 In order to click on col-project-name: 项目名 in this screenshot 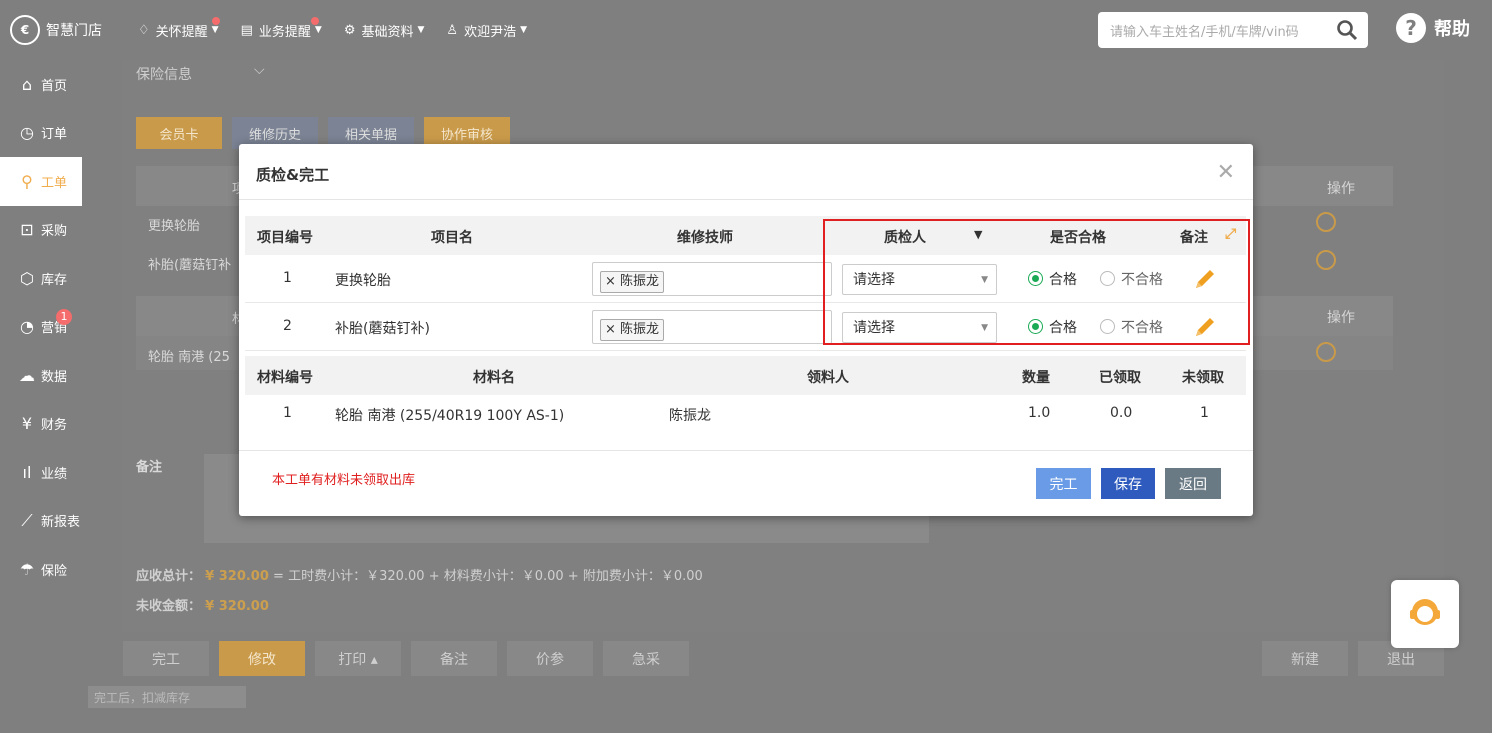, I will do `click(452, 238)`.